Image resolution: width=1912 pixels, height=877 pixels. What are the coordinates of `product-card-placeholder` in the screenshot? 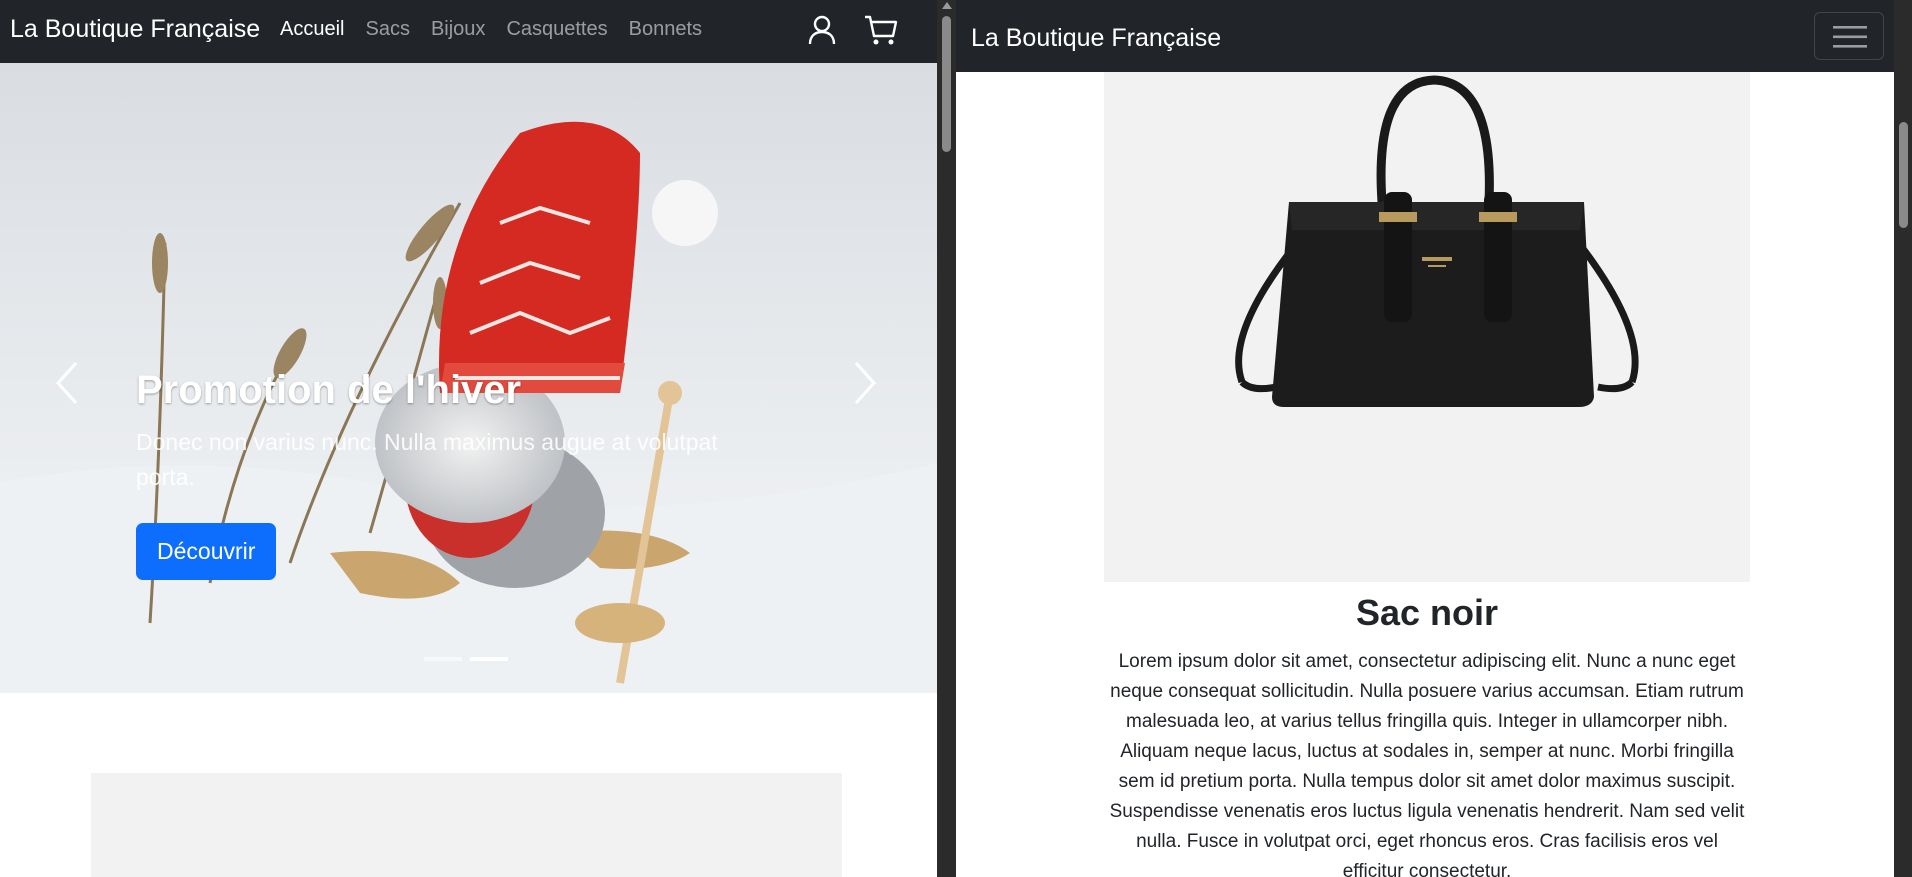 It's located at (466, 825).